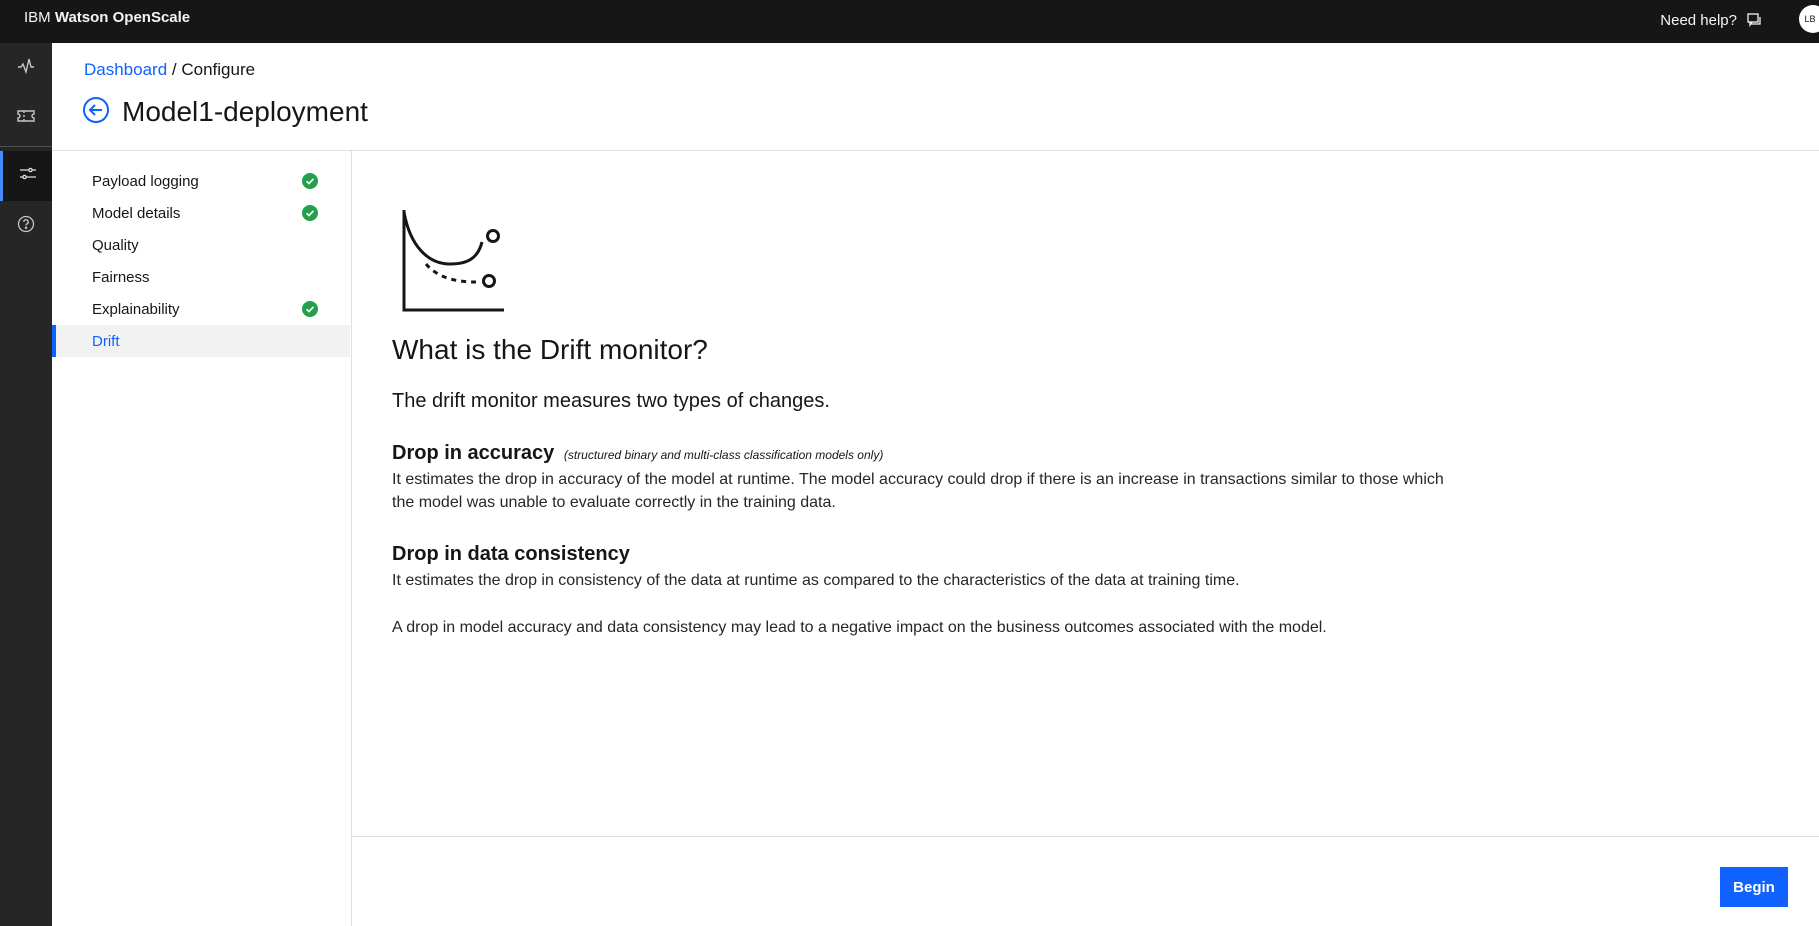 This screenshot has width=1819, height=926. What do you see at coordinates (201, 245) in the screenshot?
I see `sidenav-item-quality: Quality` at bounding box center [201, 245].